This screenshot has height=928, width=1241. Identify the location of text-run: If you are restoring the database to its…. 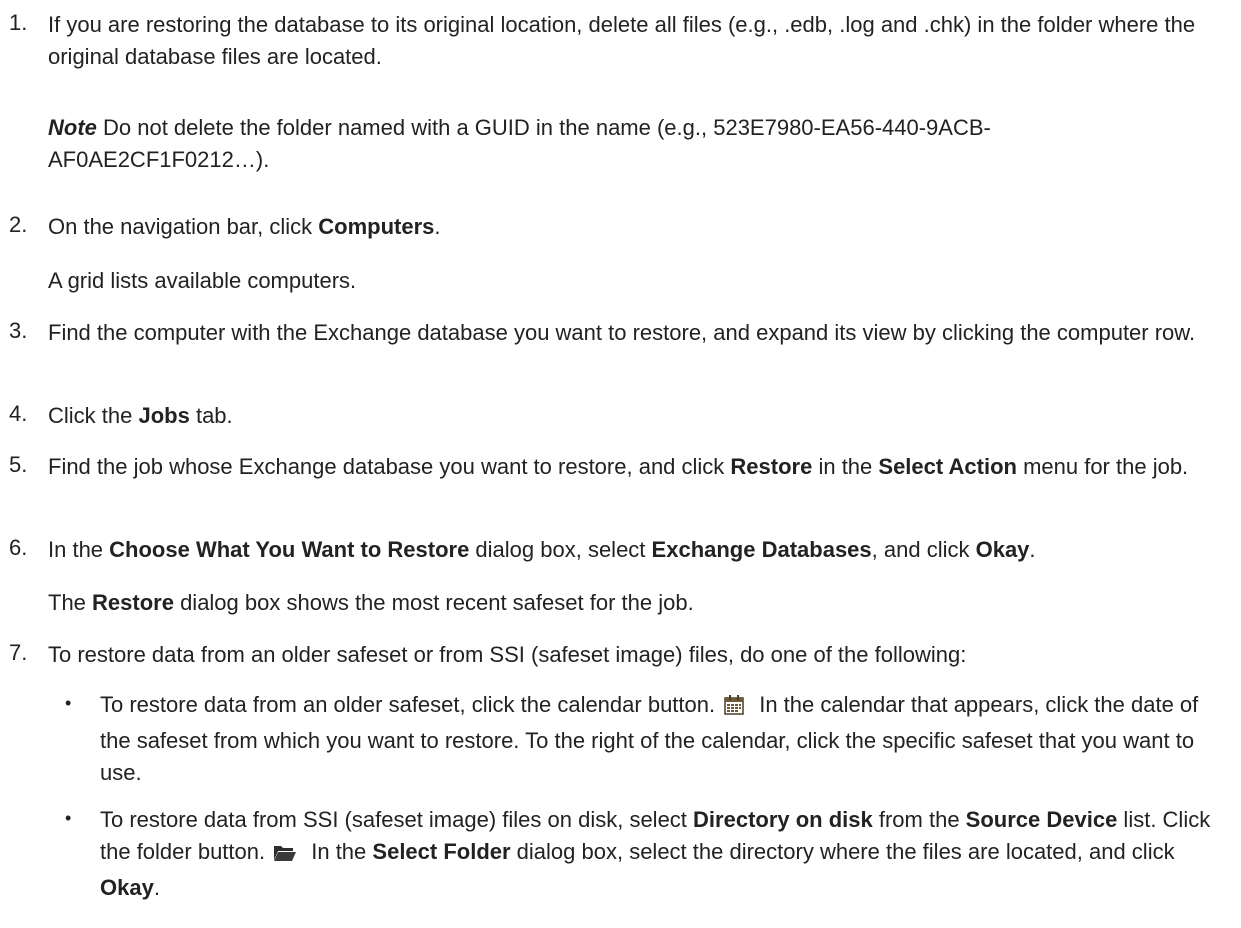
(622, 40).